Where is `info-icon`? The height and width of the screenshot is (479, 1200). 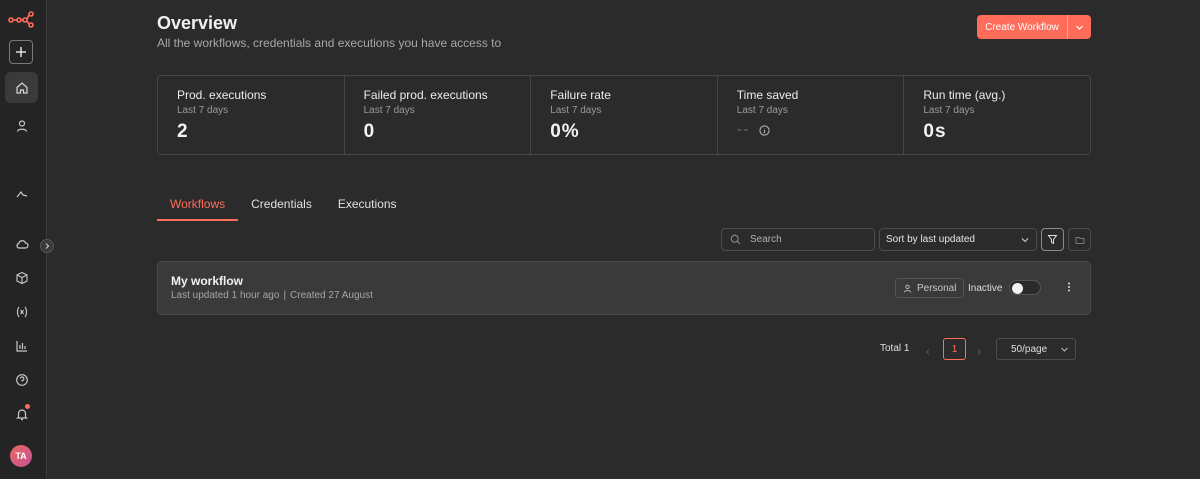
info-icon is located at coordinates (765, 130).